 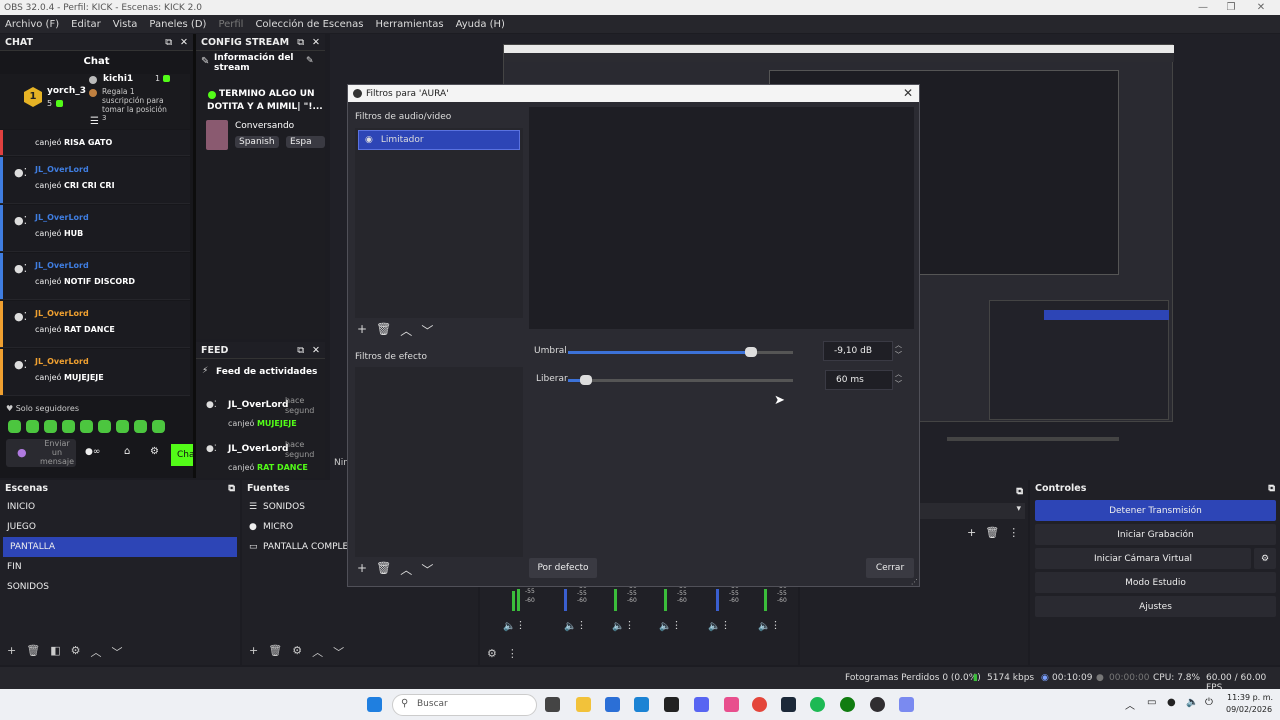 I want to click on windows-start-icon, so click(x=374, y=704).